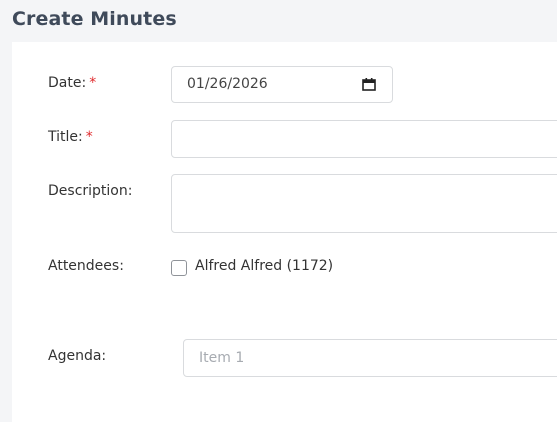 Image resolution: width=557 pixels, height=422 pixels. I want to click on title-label-text: Title:, so click(65, 137).